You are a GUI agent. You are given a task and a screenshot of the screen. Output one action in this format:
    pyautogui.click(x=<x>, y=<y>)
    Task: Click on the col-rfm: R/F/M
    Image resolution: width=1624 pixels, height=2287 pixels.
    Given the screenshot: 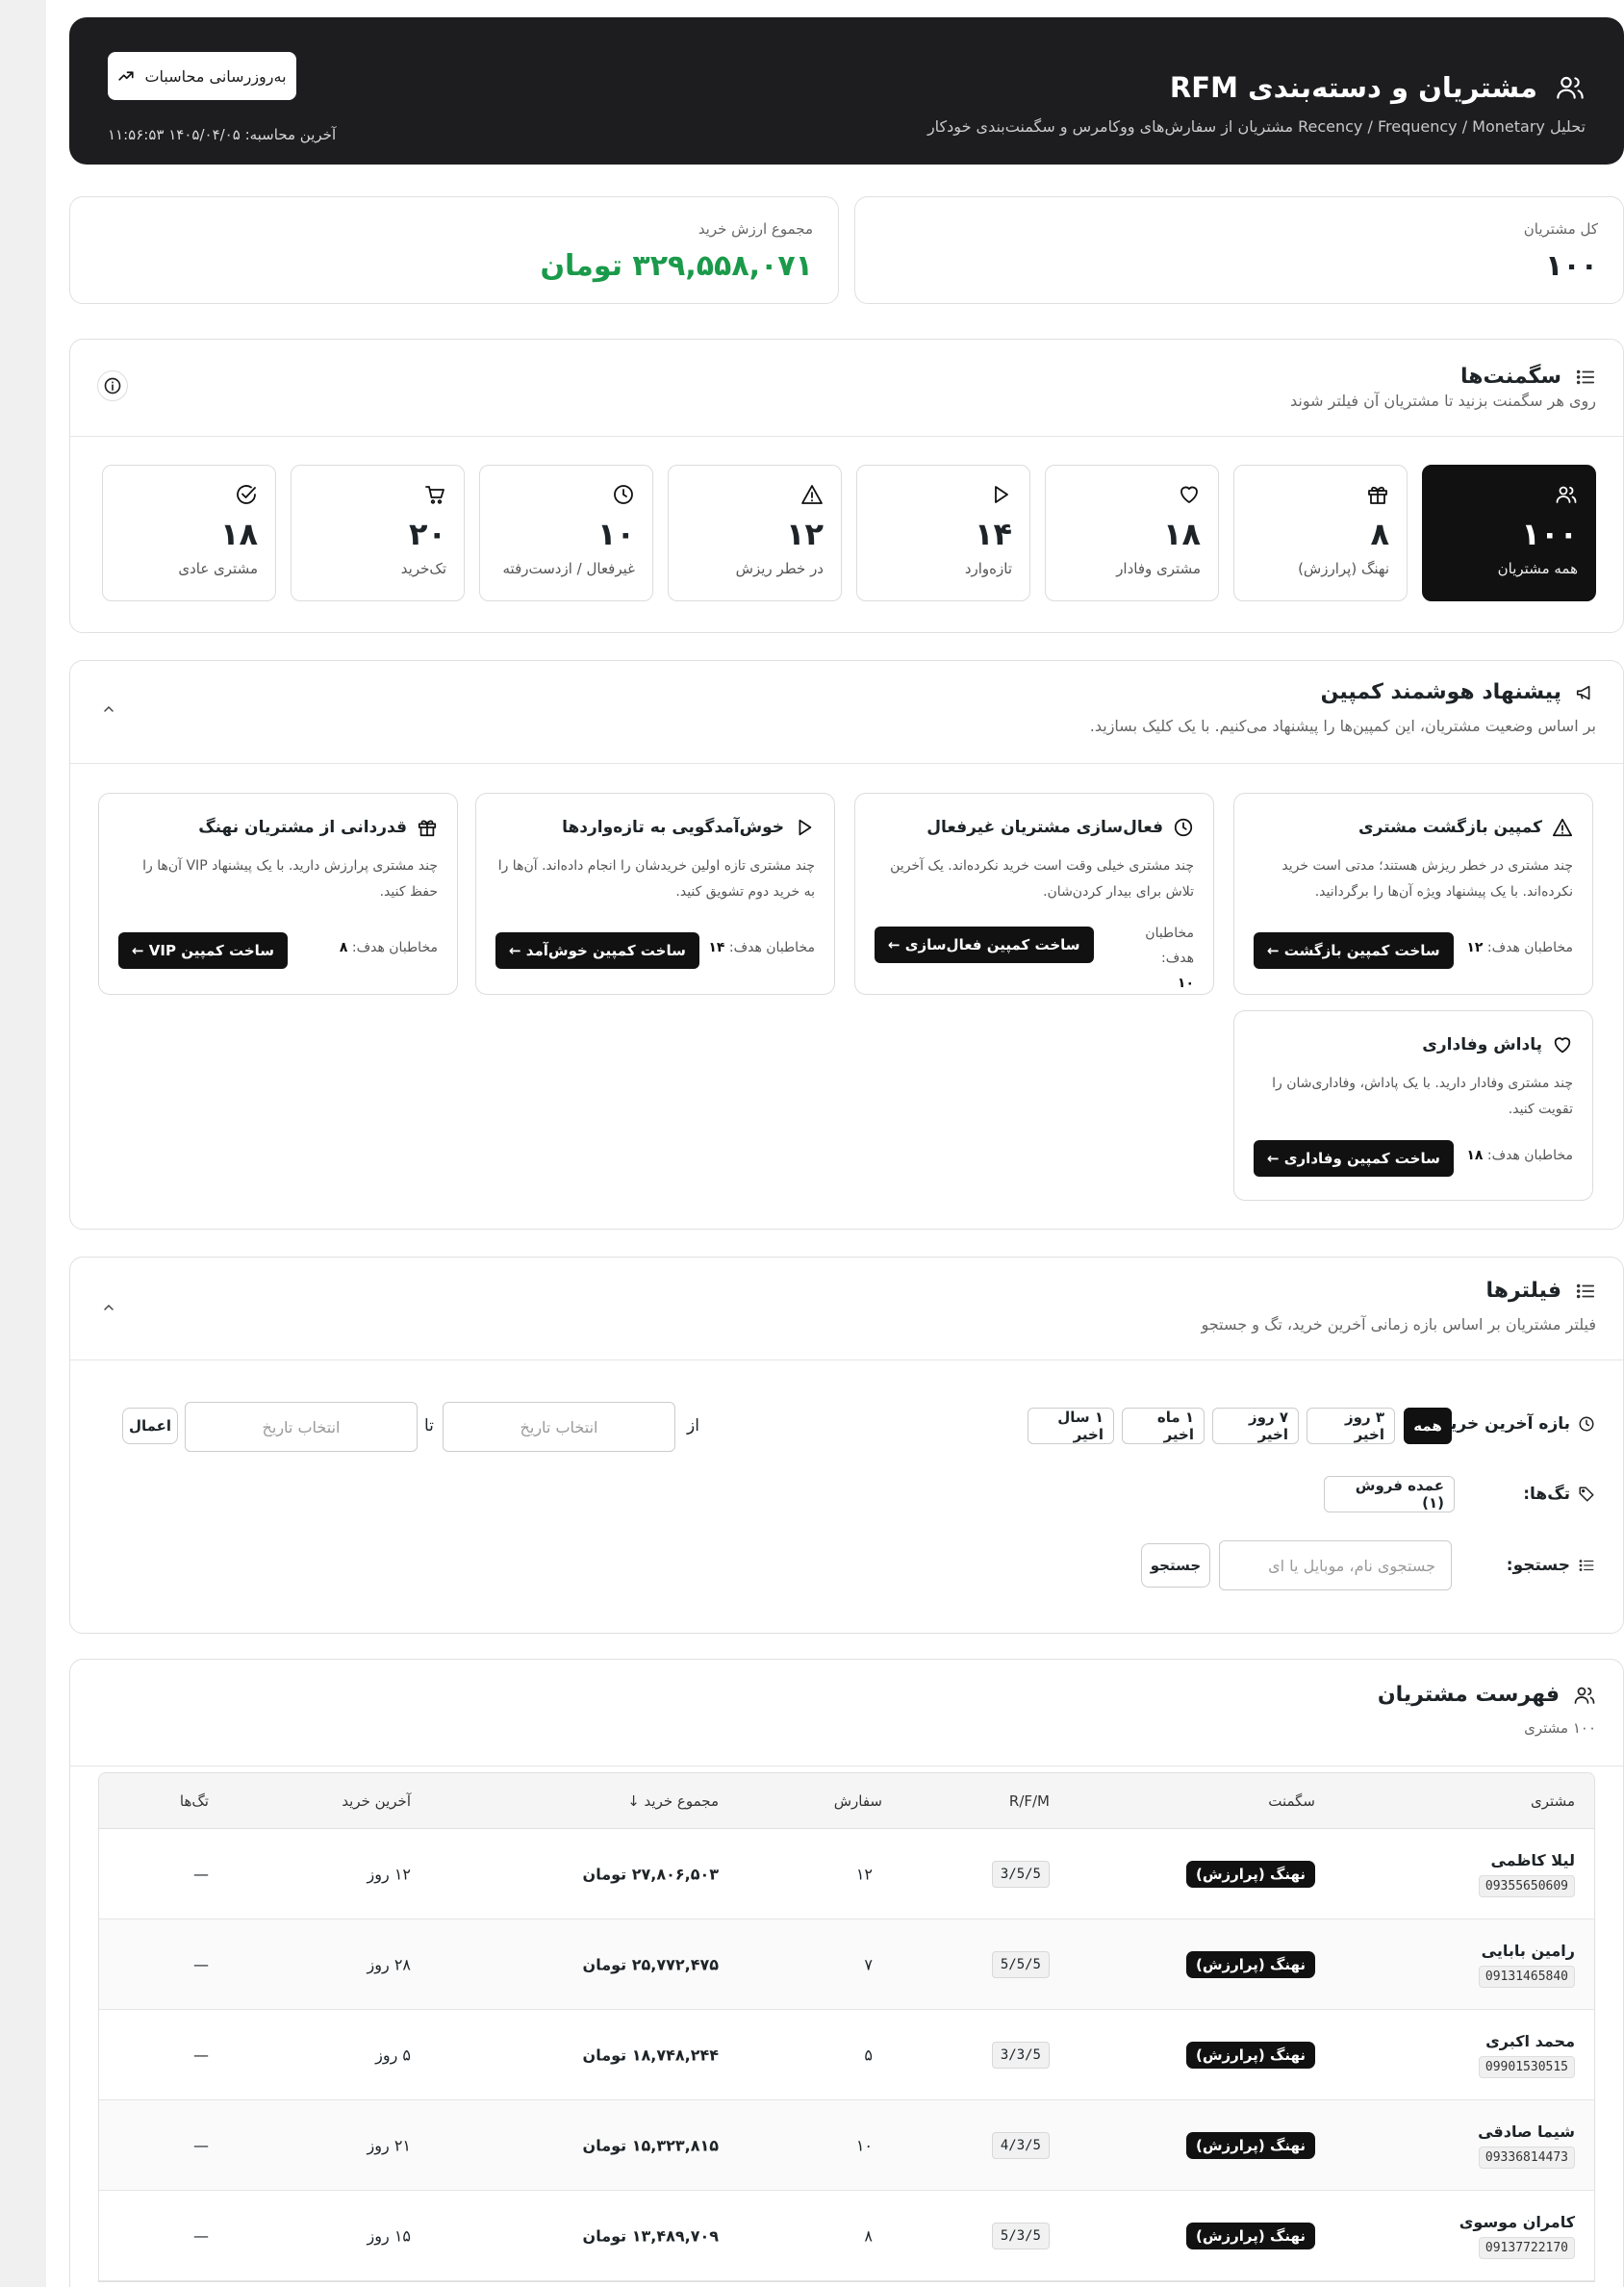 What is the action you would take?
    pyautogui.click(x=1029, y=1801)
    